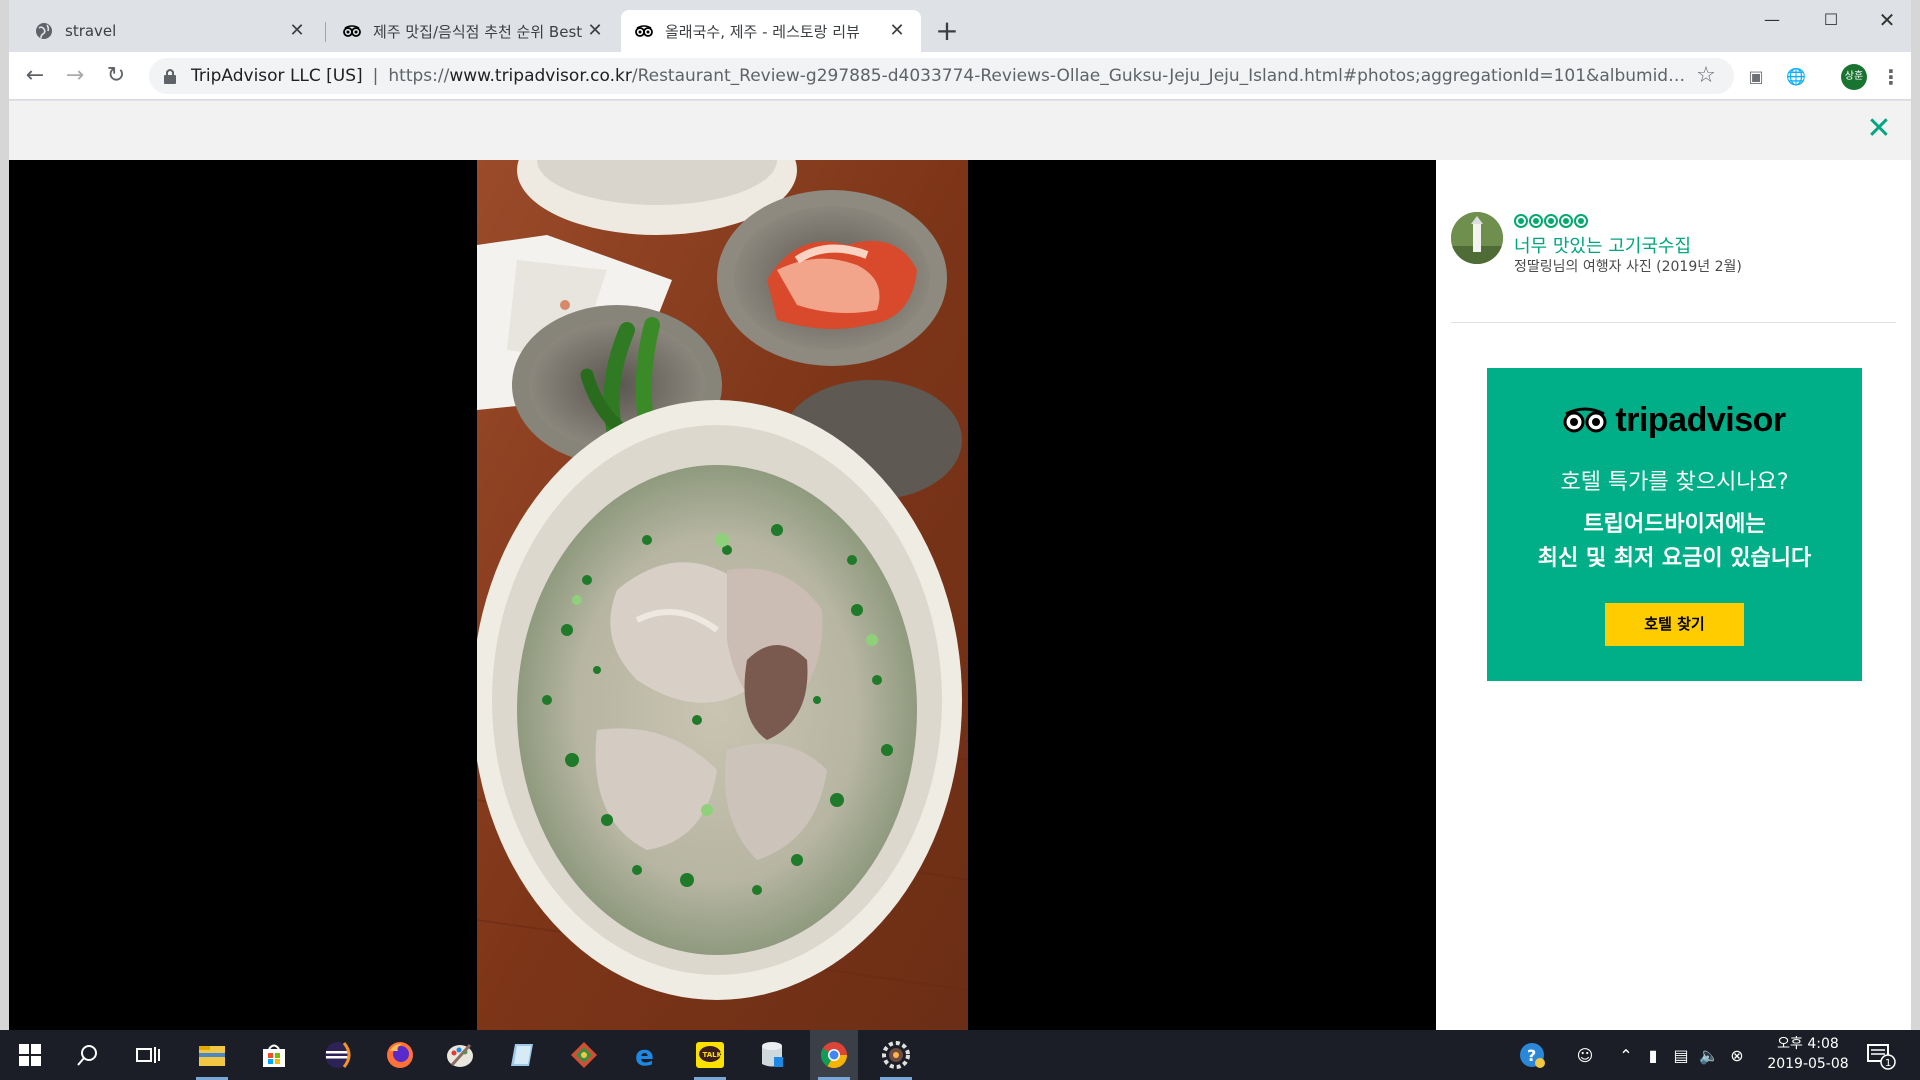 The width and height of the screenshot is (1920, 1080). What do you see at coordinates (834, 1055) in the screenshot?
I see `chrome-icon` at bounding box center [834, 1055].